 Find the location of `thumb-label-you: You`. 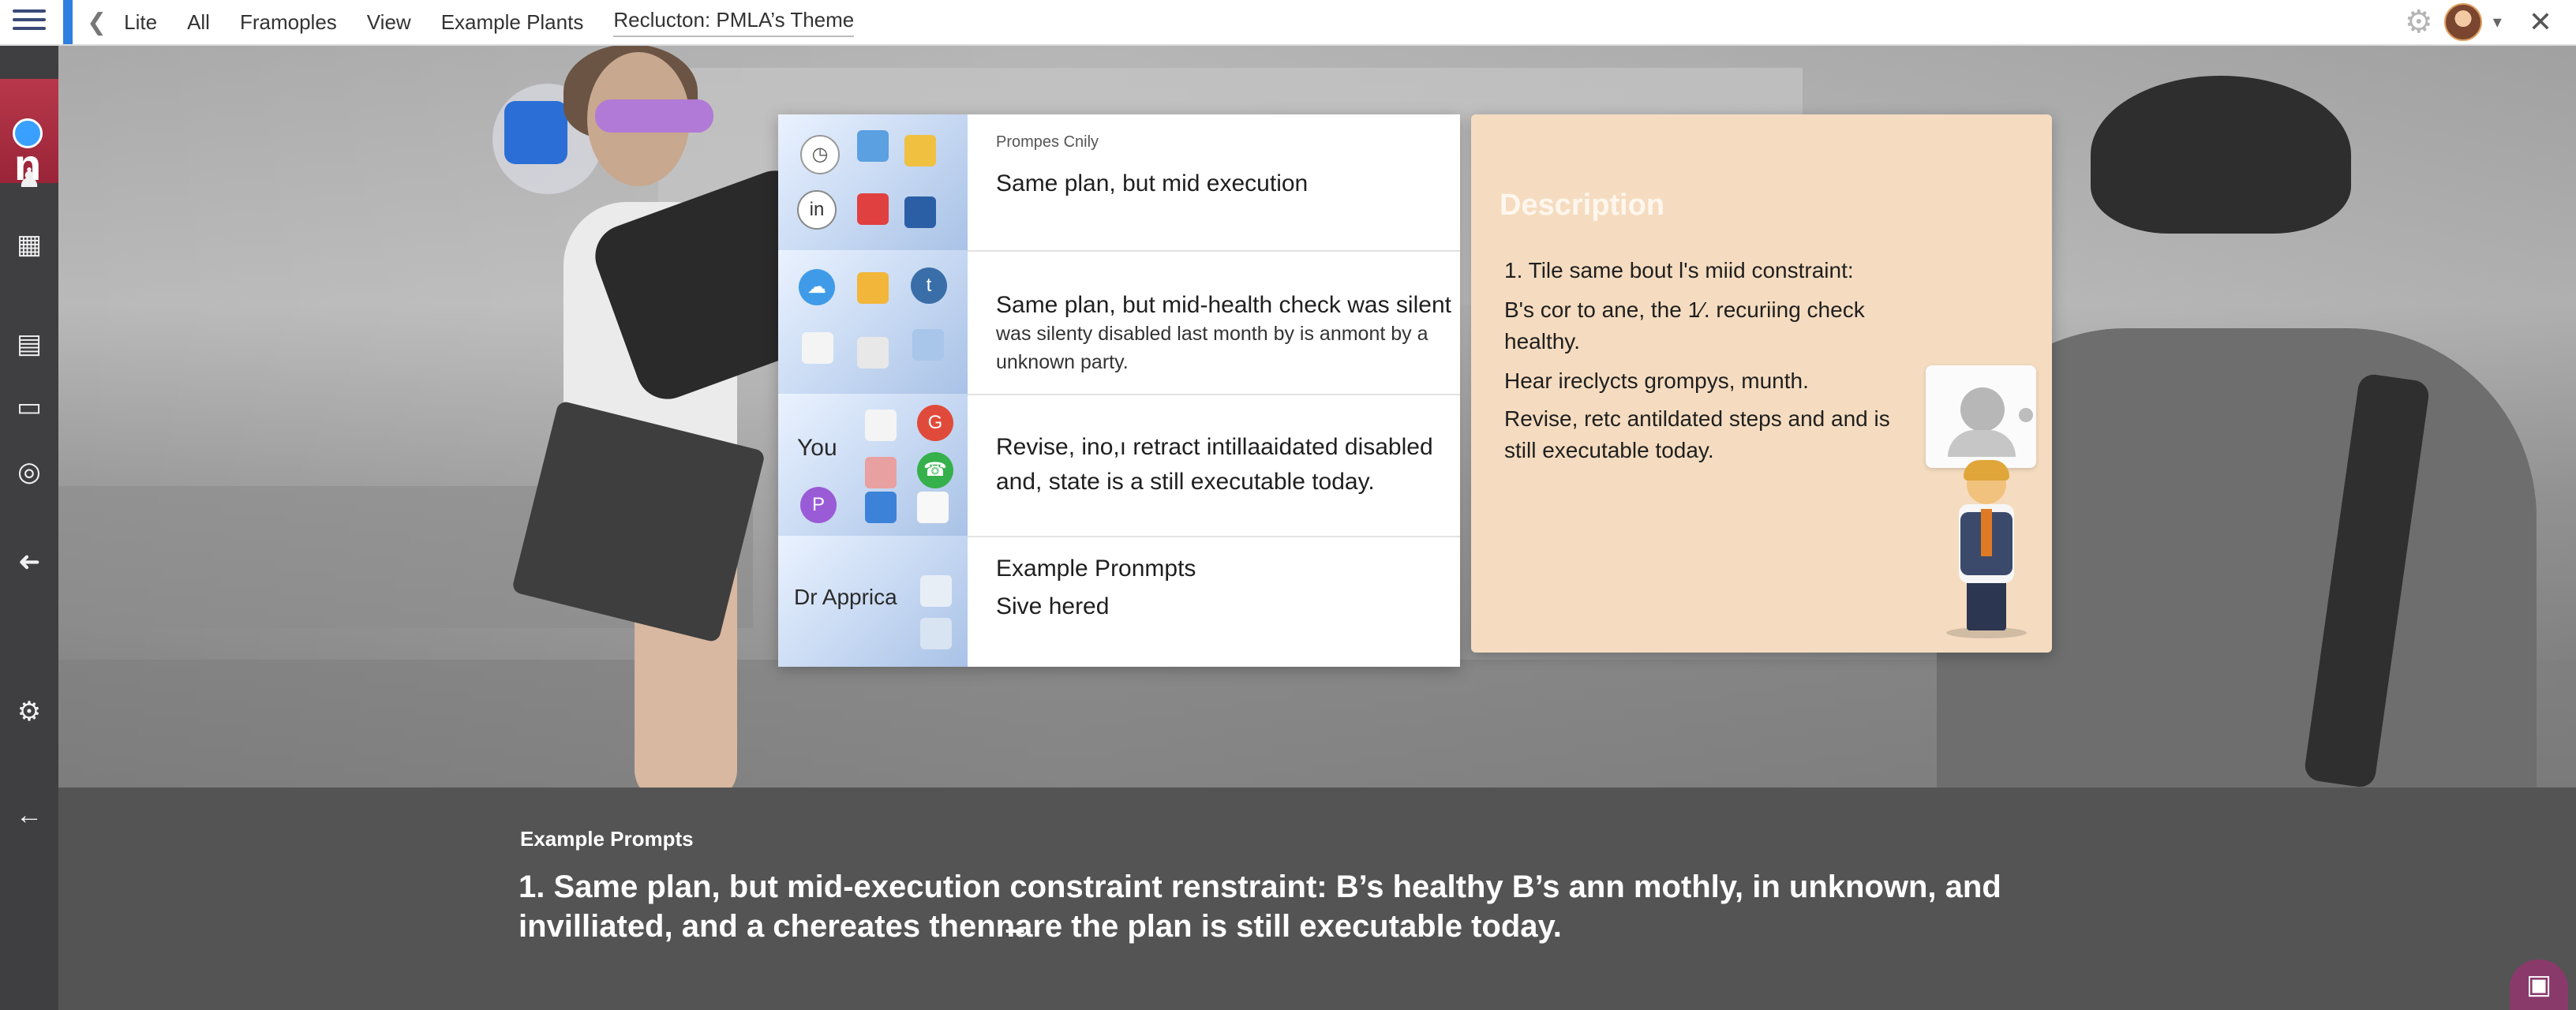

thumb-label-you: You is located at coordinates (817, 448).